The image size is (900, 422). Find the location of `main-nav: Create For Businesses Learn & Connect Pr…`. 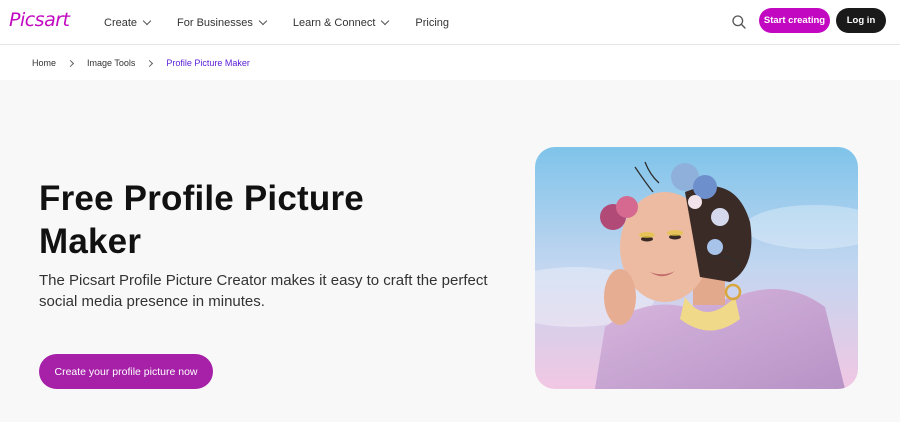

main-nav: Create For Businesses Learn & Connect Pr… is located at coordinates (290, 22).